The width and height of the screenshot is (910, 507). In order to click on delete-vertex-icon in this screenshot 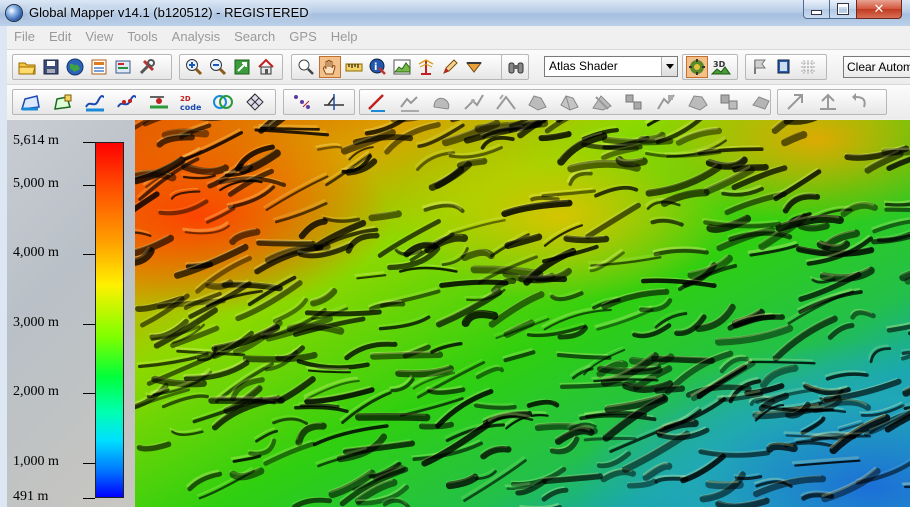, I will do `click(666, 102)`.